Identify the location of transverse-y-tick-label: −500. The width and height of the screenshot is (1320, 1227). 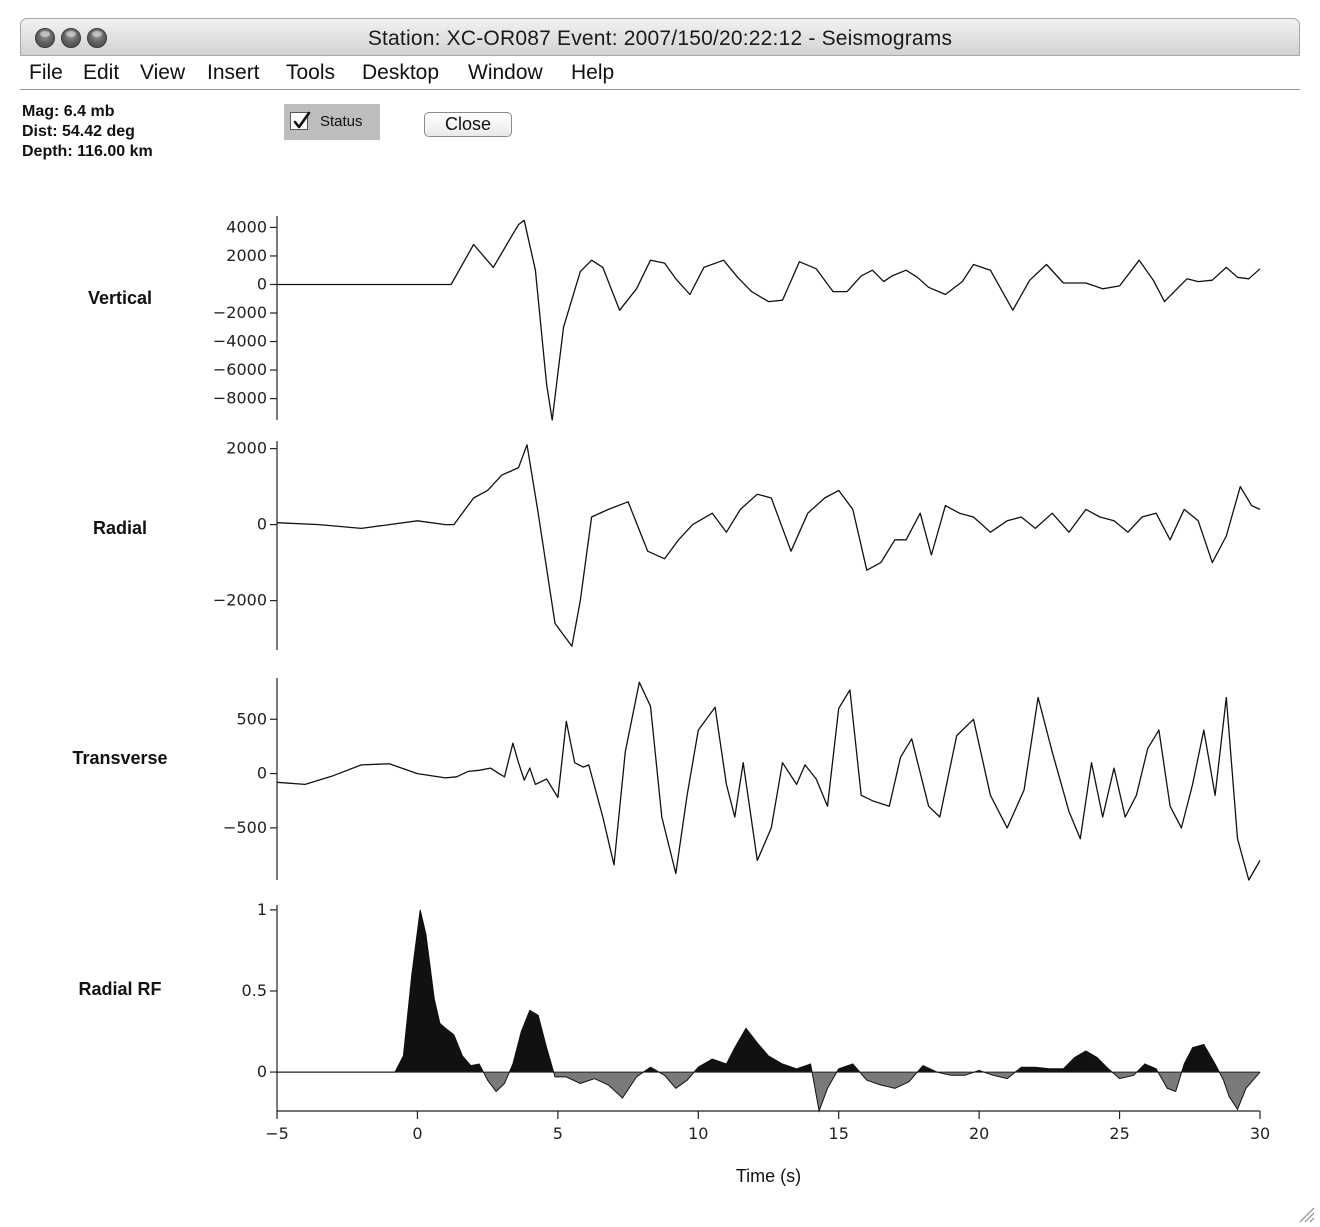
(245, 827).